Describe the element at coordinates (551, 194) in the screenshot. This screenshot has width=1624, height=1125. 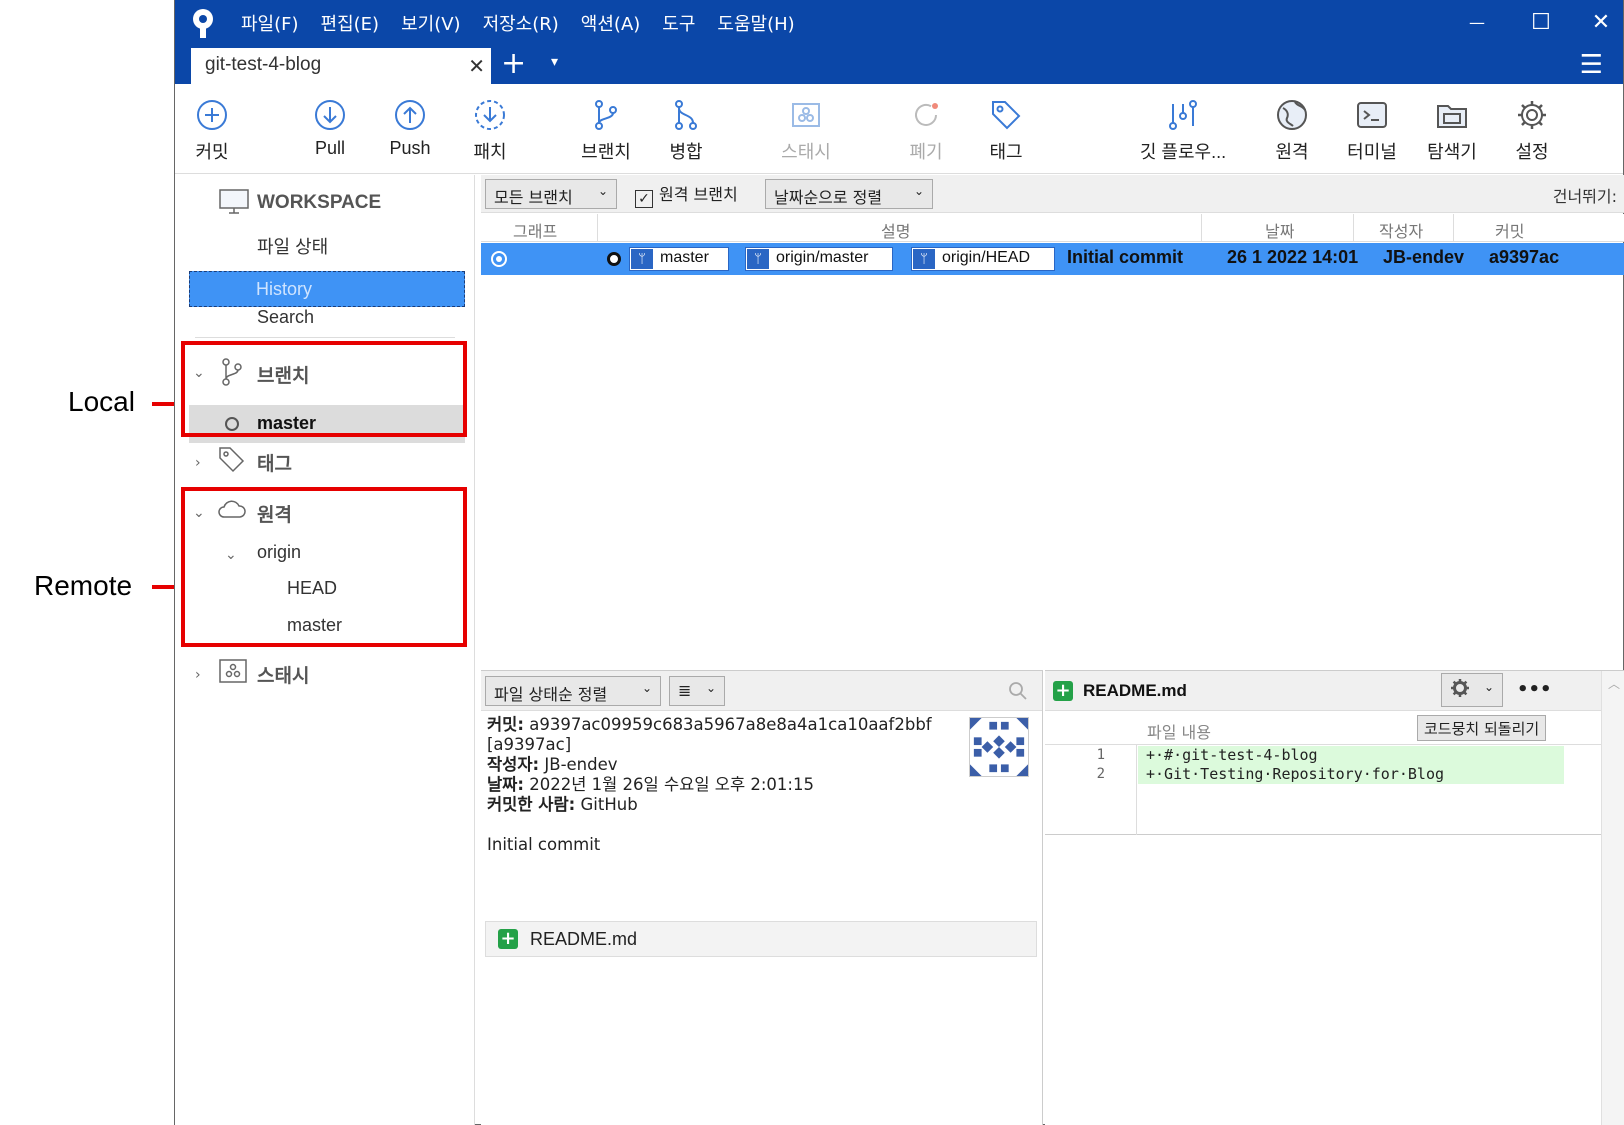
I see `branch-filter-dropdown: 모든 브랜치 ⌄` at that location.